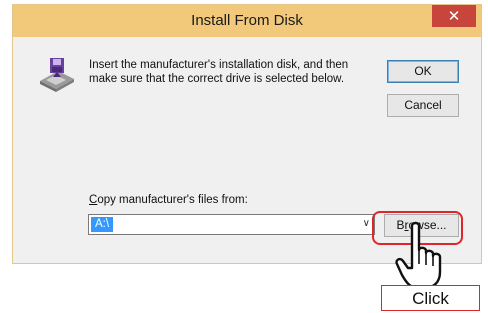  What do you see at coordinates (231, 224) in the screenshot?
I see `source-path-combobox: A:\ ∨` at bounding box center [231, 224].